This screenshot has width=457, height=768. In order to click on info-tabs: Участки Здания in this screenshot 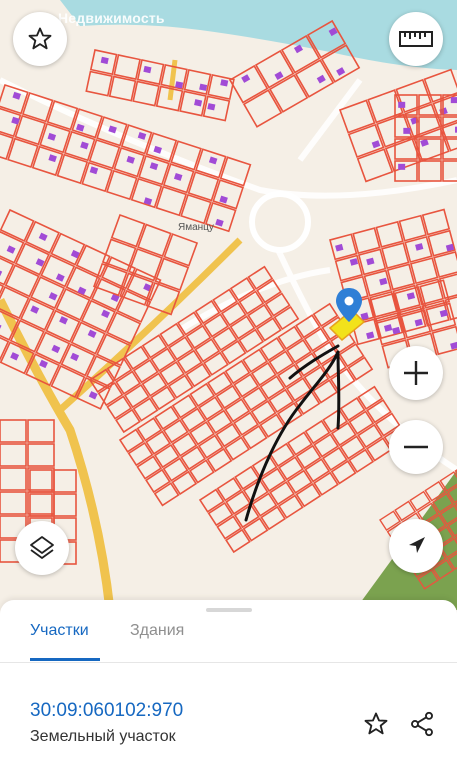, I will do `click(228, 639)`.